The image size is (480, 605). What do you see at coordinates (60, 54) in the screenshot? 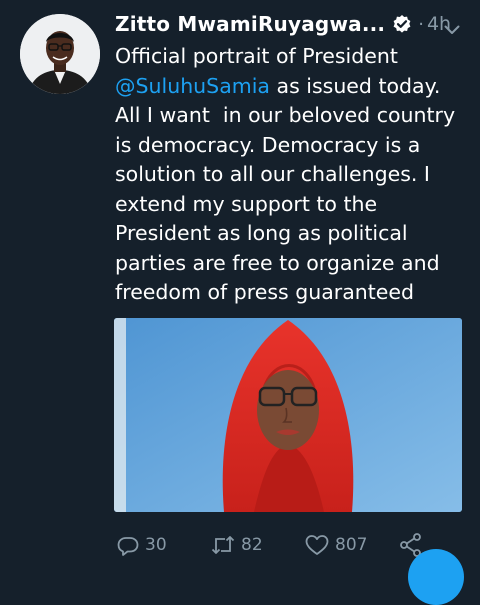
I see `avatar` at bounding box center [60, 54].